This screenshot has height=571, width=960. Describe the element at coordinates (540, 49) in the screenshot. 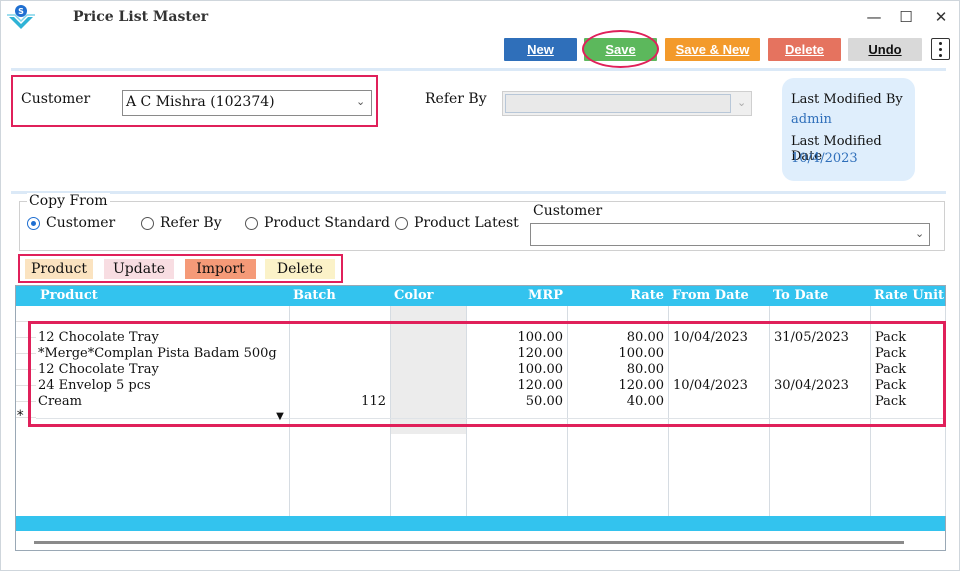

I see `new-button: New` at that location.